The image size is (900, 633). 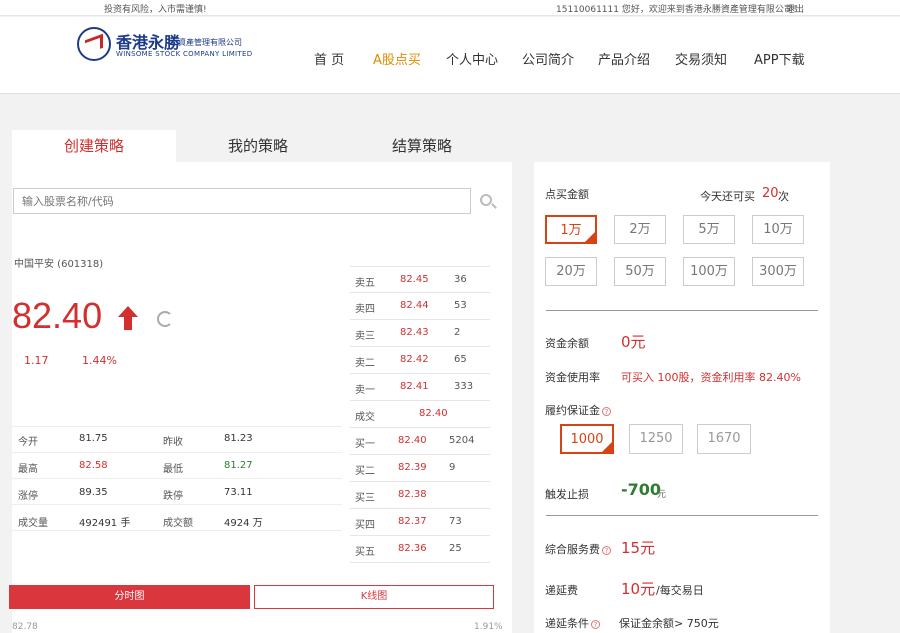 What do you see at coordinates (365, 498) in the screenshot?
I see `buy3-label: 买三` at bounding box center [365, 498].